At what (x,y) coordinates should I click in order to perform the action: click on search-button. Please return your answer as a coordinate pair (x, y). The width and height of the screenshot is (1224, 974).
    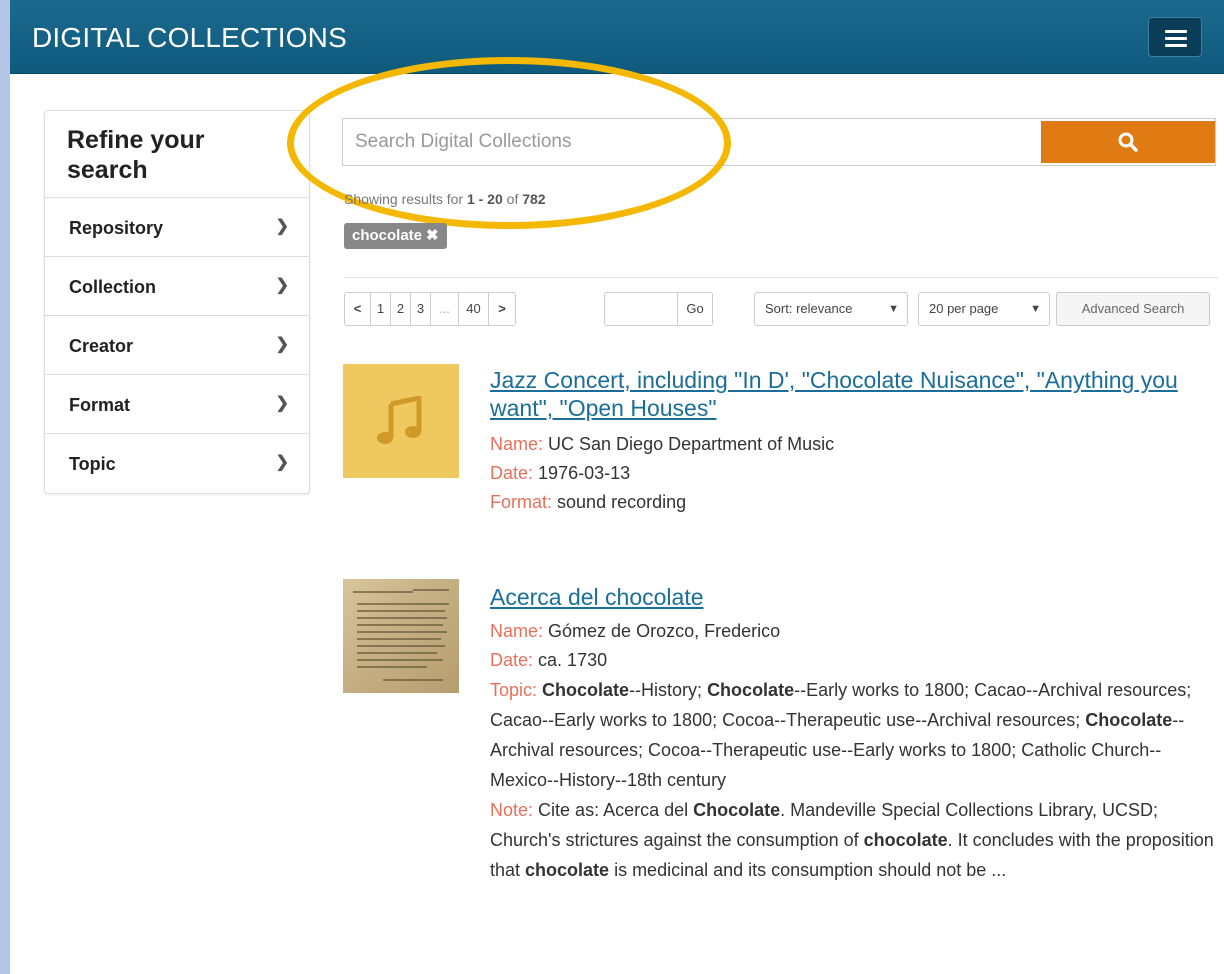
    Looking at the image, I should click on (1128, 142).